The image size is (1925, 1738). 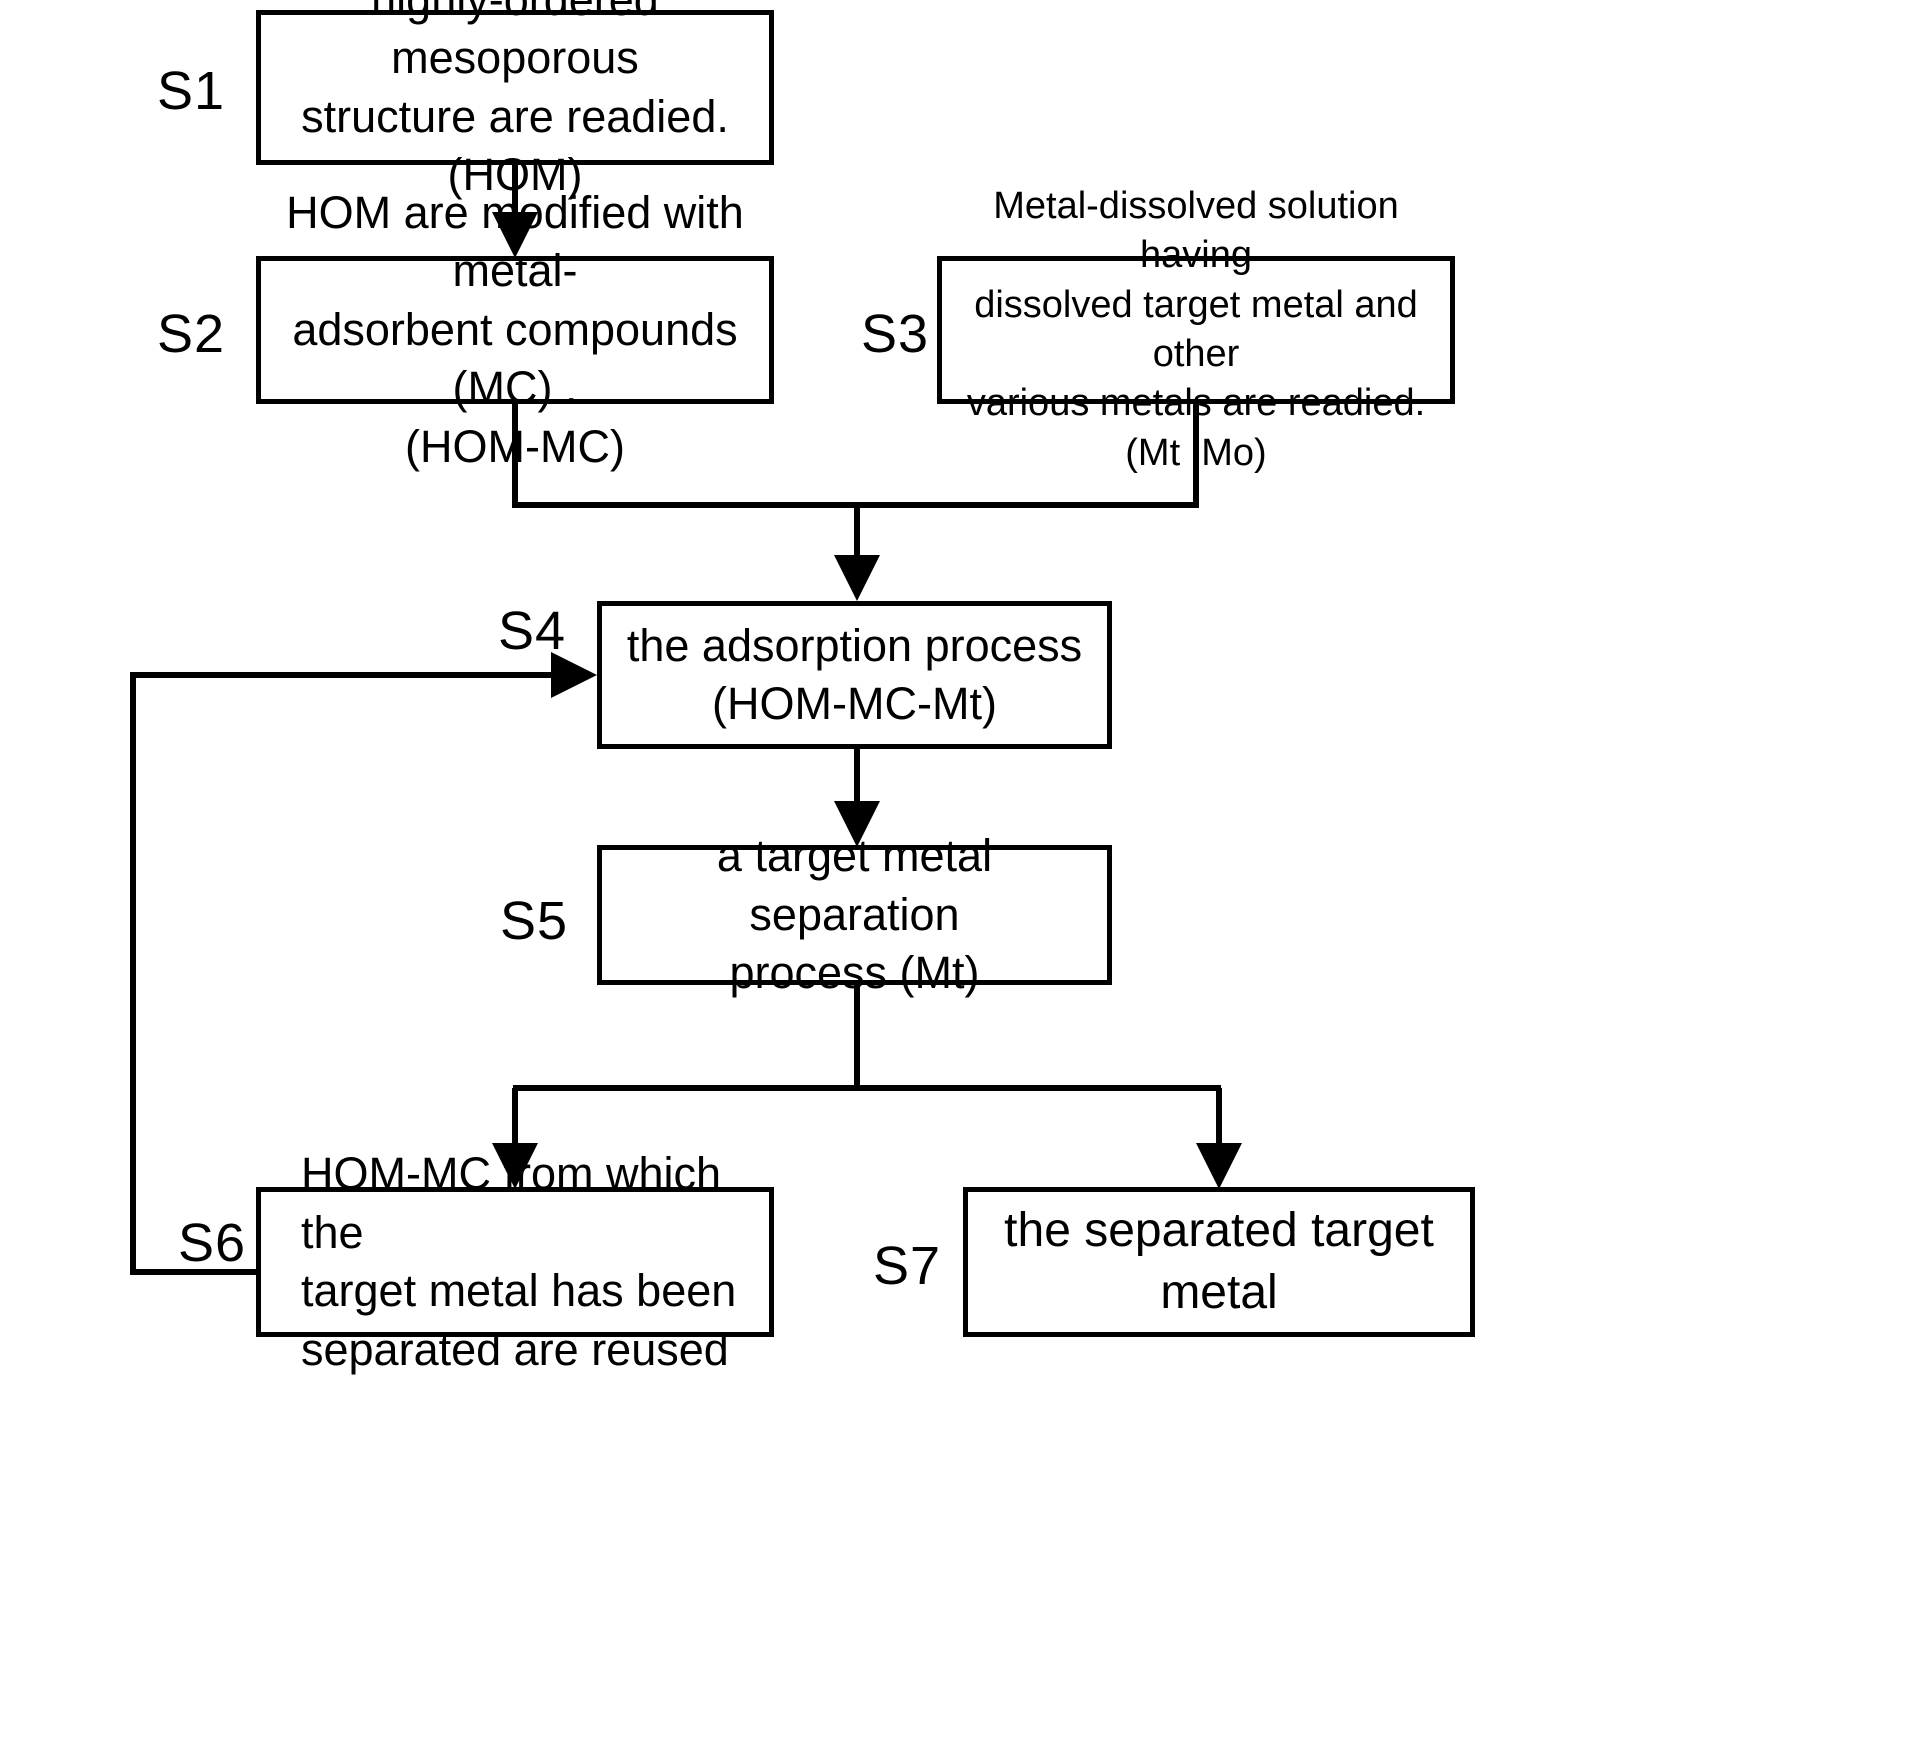 I want to click on step-label-s2: S2, so click(x=191, y=334).